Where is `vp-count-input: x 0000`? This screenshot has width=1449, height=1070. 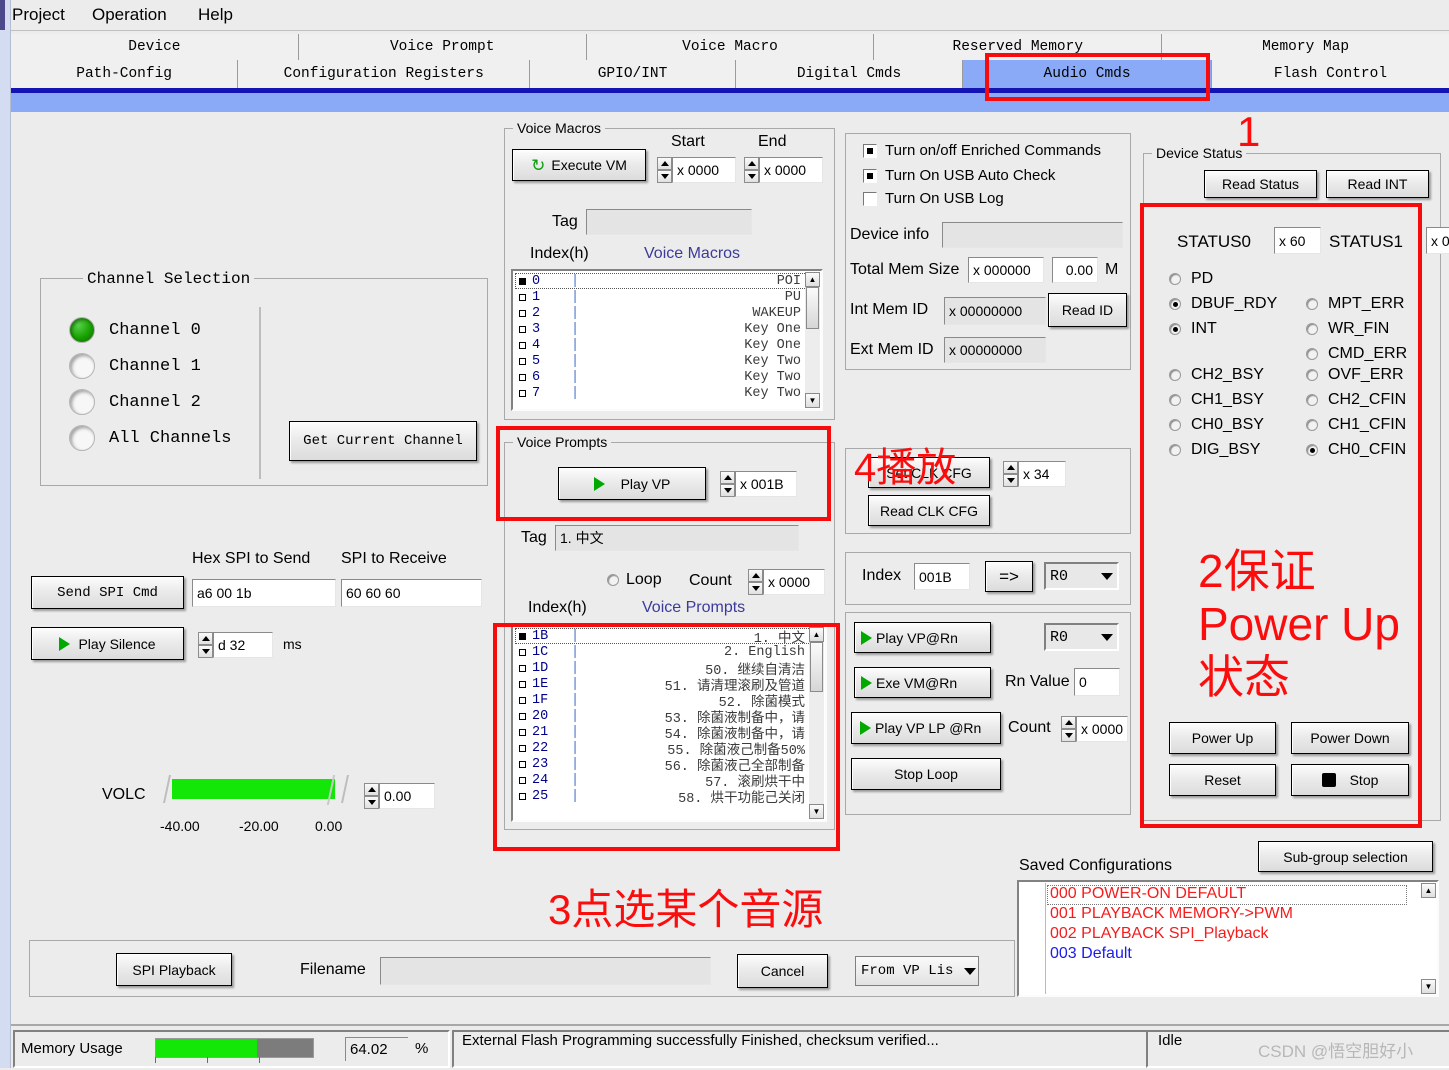
vp-count-input: x 0000 is located at coordinates (794, 582).